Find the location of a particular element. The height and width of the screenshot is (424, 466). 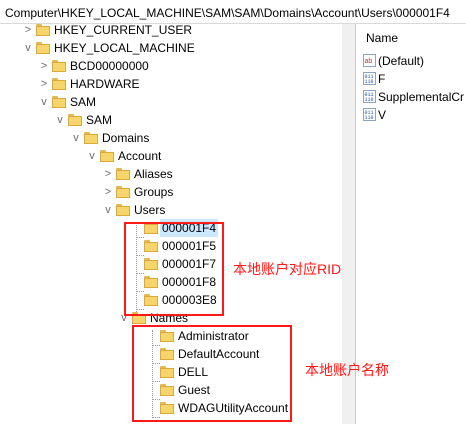

value-name: V is located at coordinates (382, 115).